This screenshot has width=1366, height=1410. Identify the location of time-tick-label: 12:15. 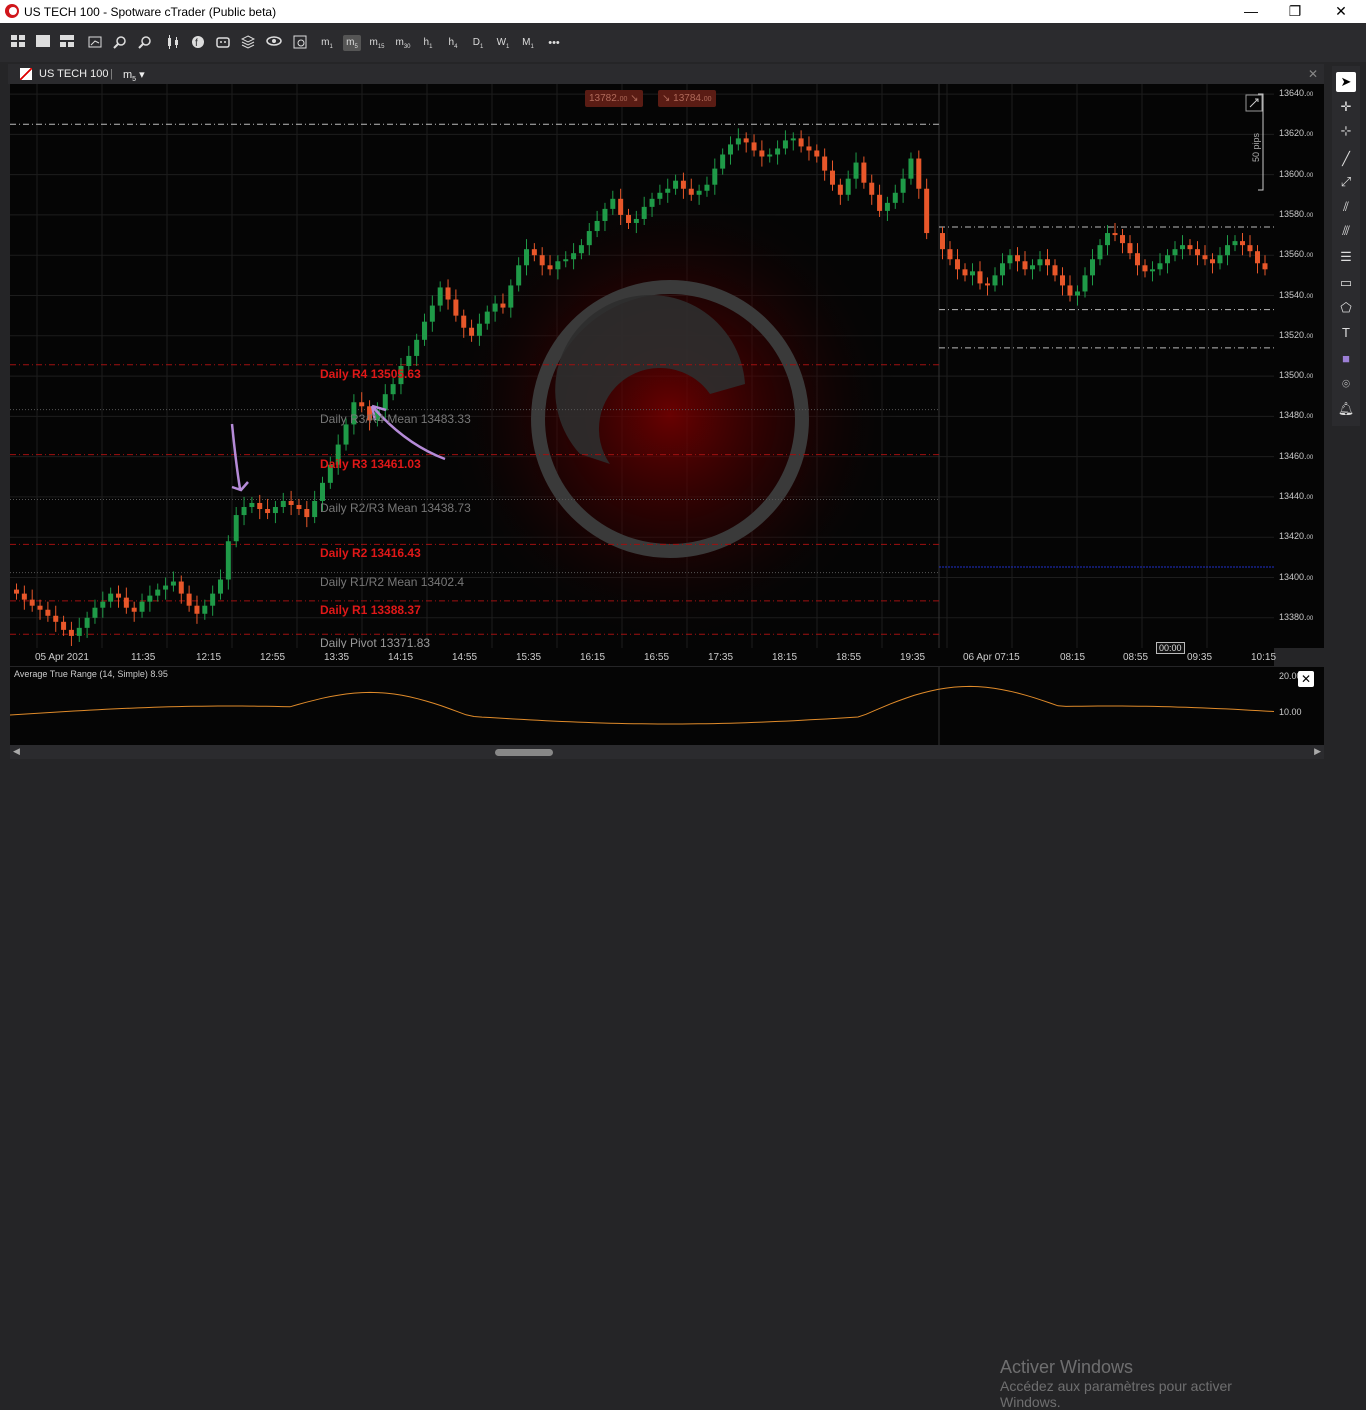
(209, 657).